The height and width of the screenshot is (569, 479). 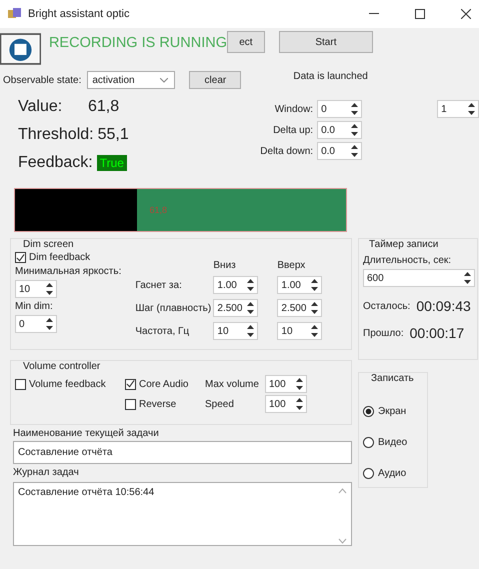 What do you see at coordinates (49, 244) in the screenshot?
I see `group-title: Dim screen` at bounding box center [49, 244].